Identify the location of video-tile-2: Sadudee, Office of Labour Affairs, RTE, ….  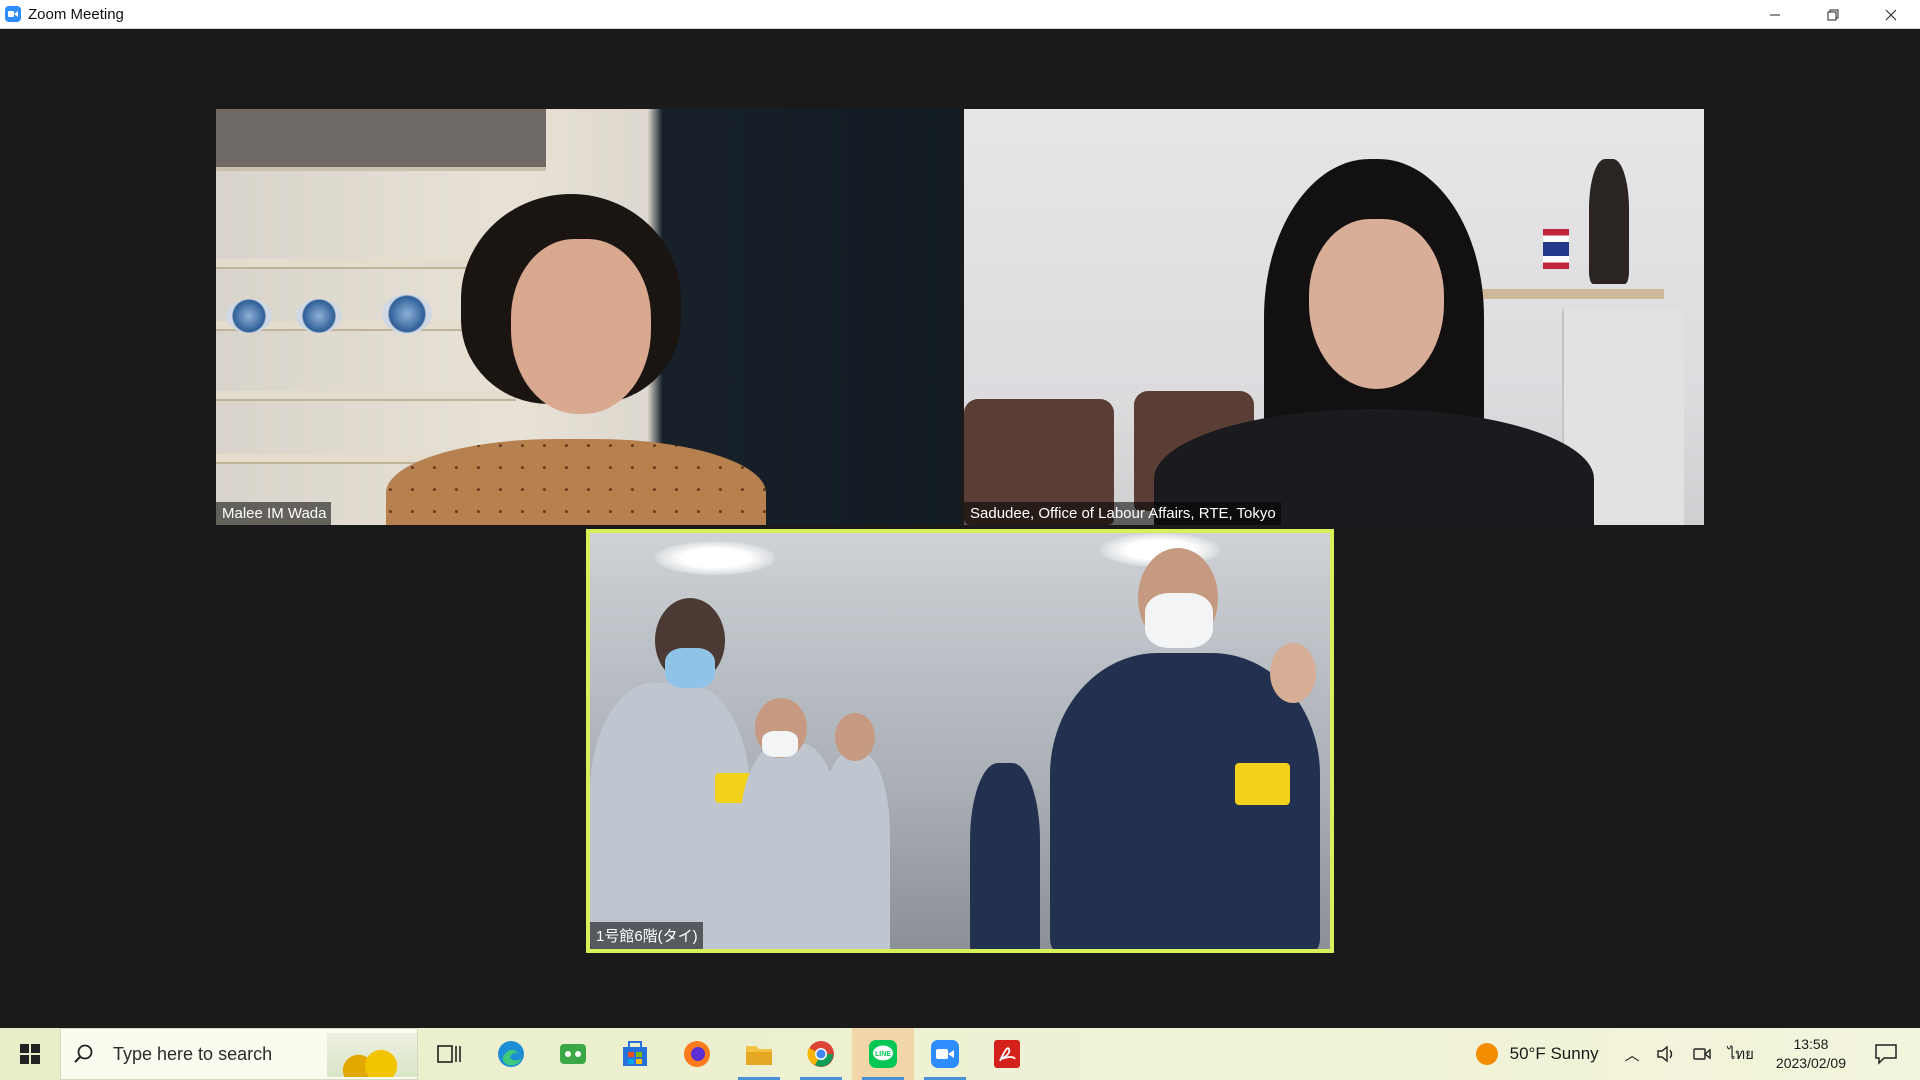
(1334, 317).